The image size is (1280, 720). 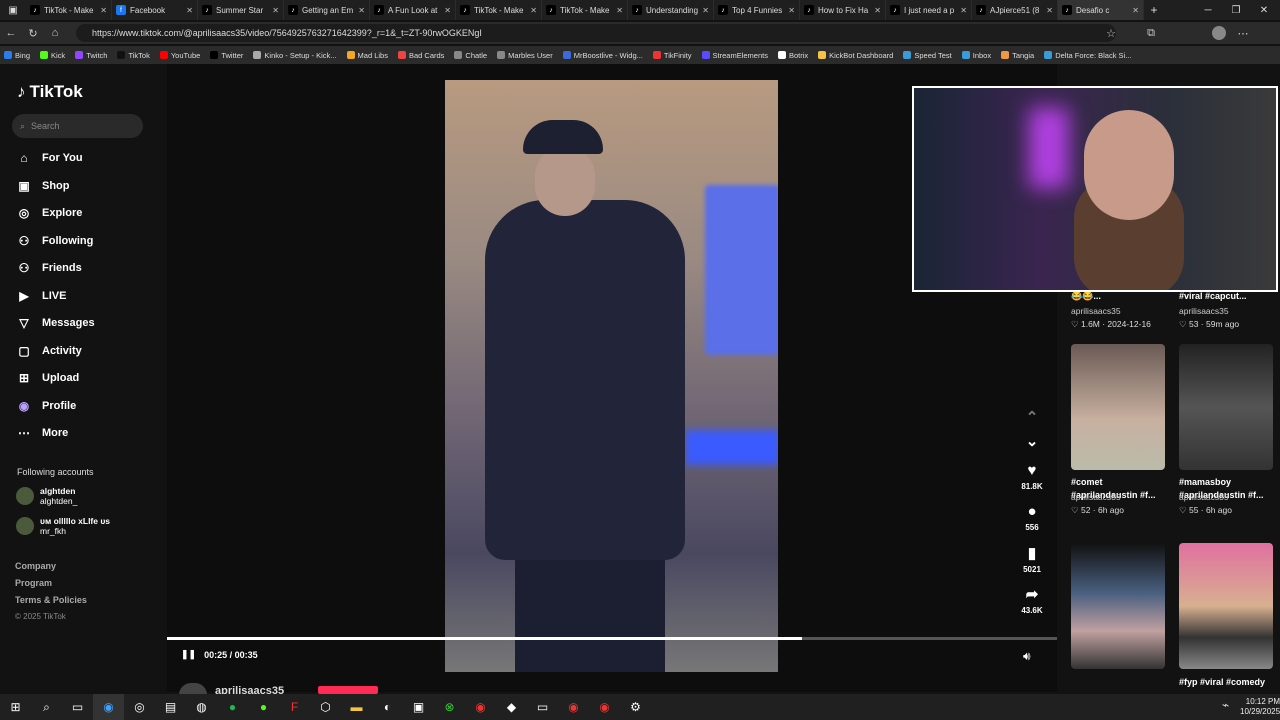 I want to click on footer-link: Company, so click(x=35, y=566).